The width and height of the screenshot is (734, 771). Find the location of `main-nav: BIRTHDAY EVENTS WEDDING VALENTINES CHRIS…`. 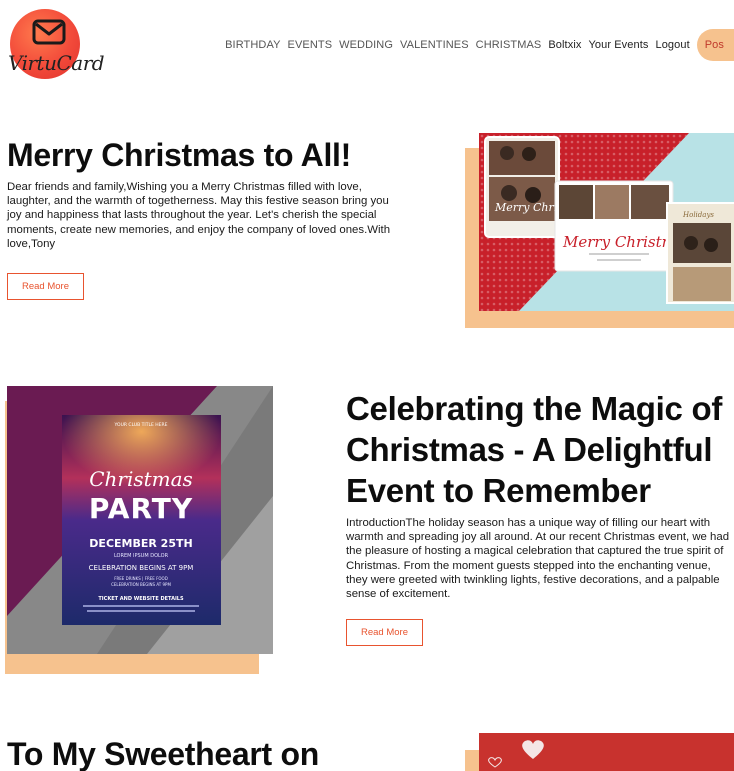

main-nav: BIRTHDAY EVENTS WEDDING VALENTINES CHRIS… is located at coordinates (479, 45).